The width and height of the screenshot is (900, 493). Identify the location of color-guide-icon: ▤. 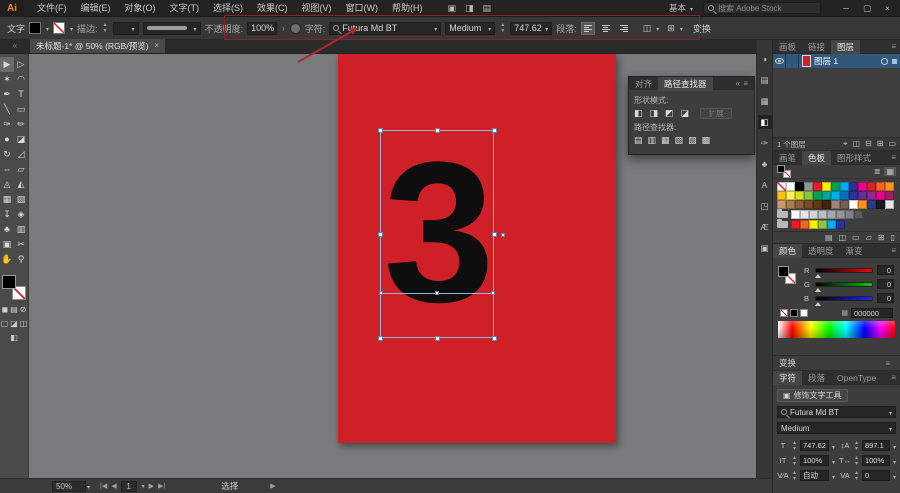
(765, 80).